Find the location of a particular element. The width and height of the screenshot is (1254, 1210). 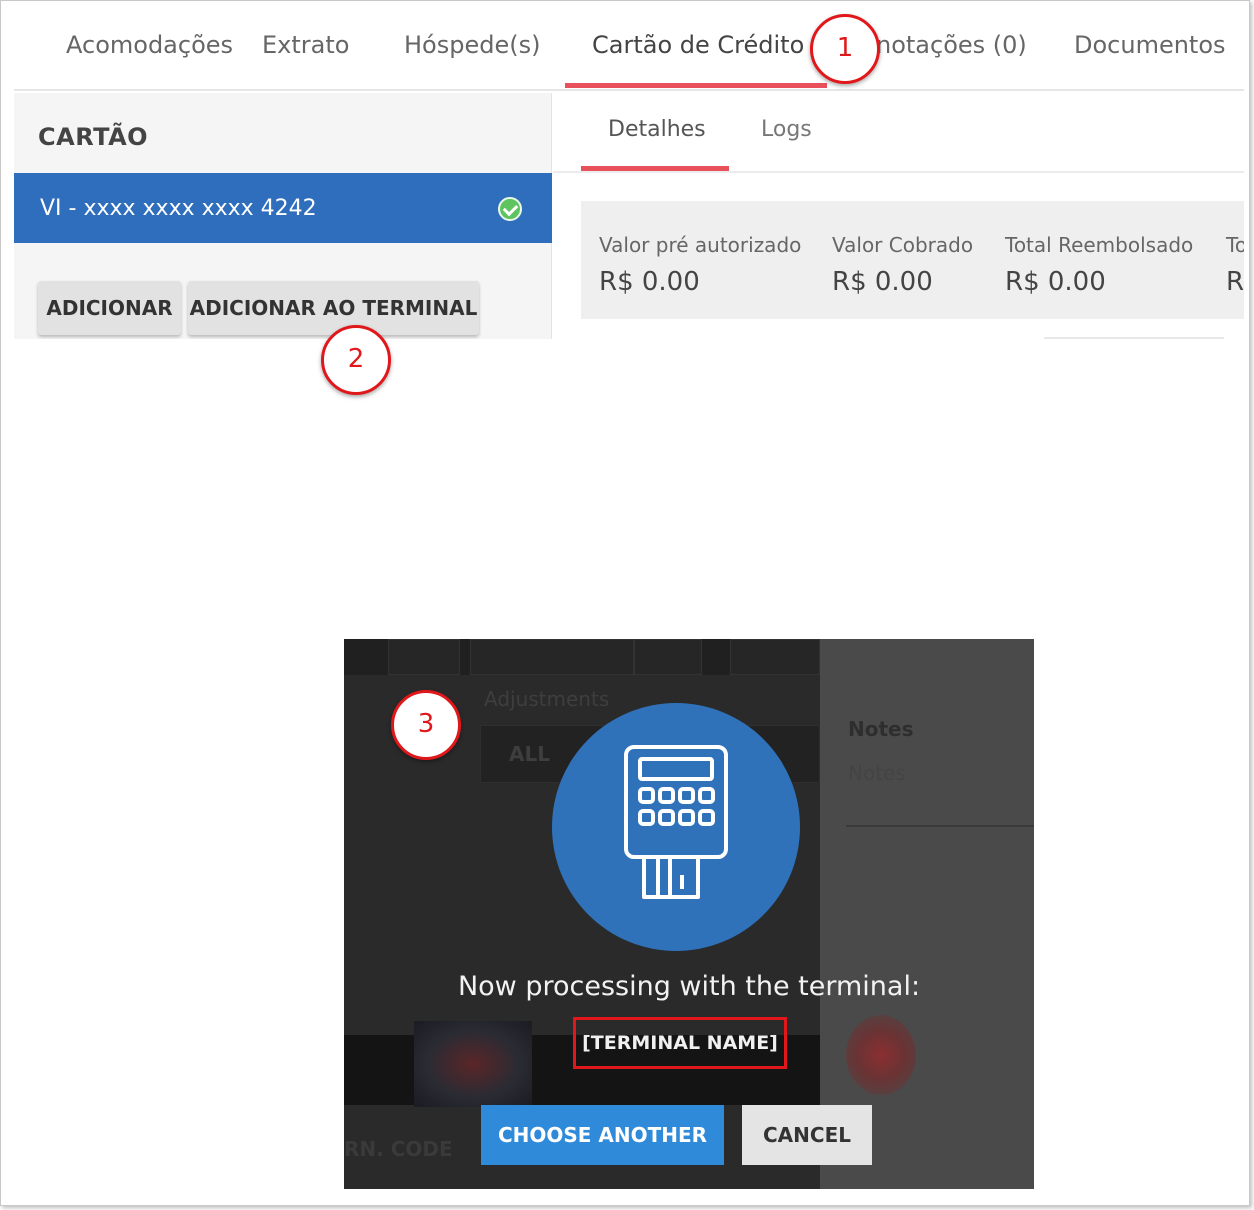

card-number-label: VI - xxxx xxxx xxxx 4242 is located at coordinates (178, 208).